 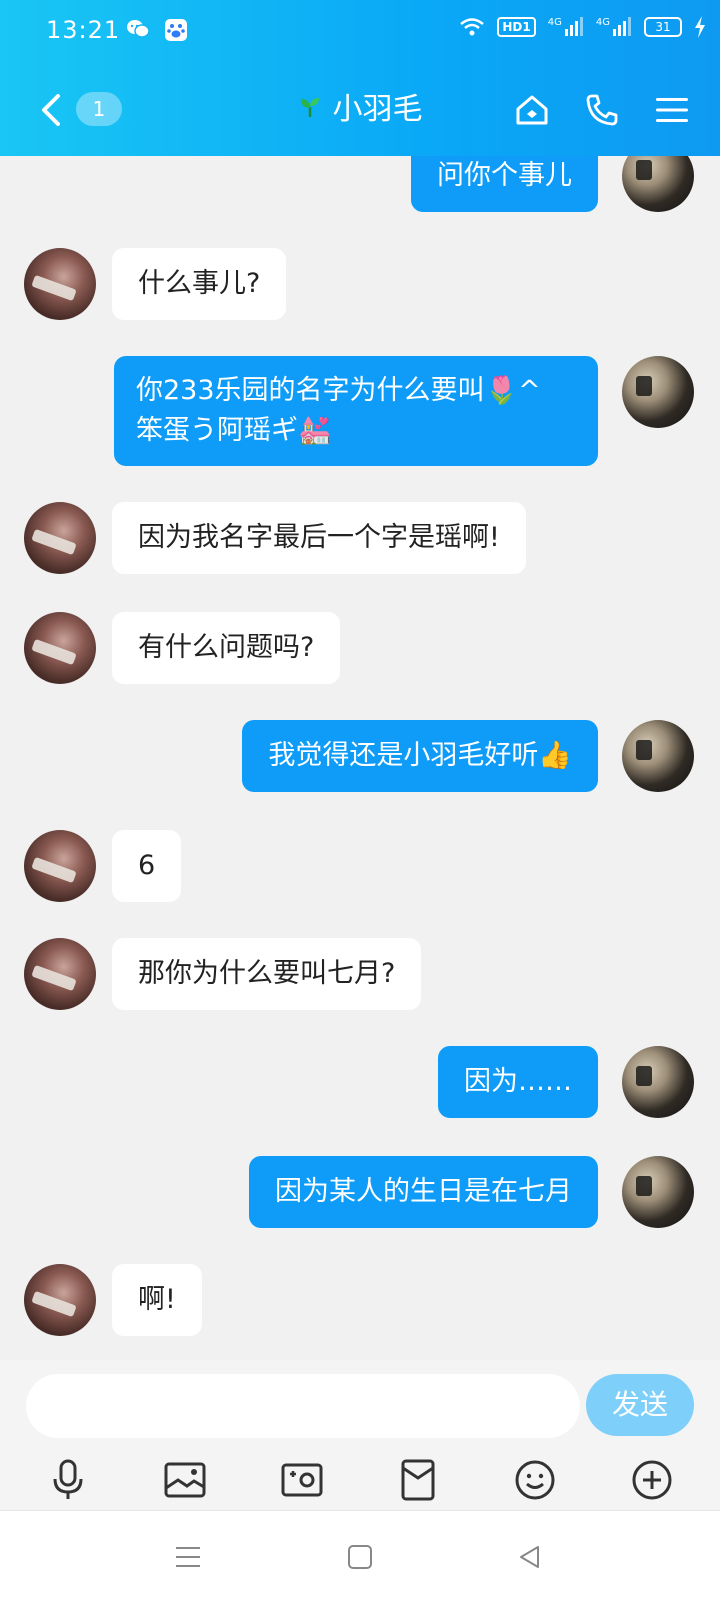 What do you see at coordinates (176, 30) in the screenshot?
I see `baidu-app-icon` at bounding box center [176, 30].